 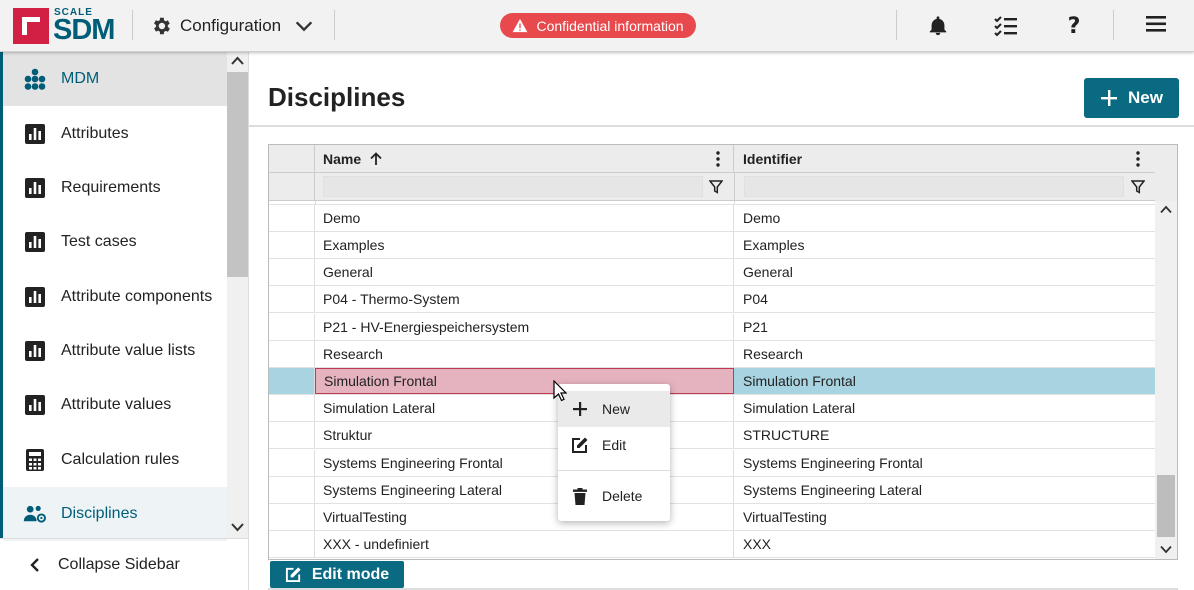 What do you see at coordinates (524, 245) in the screenshot?
I see `name-cell: Examples` at bounding box center [524, 245].